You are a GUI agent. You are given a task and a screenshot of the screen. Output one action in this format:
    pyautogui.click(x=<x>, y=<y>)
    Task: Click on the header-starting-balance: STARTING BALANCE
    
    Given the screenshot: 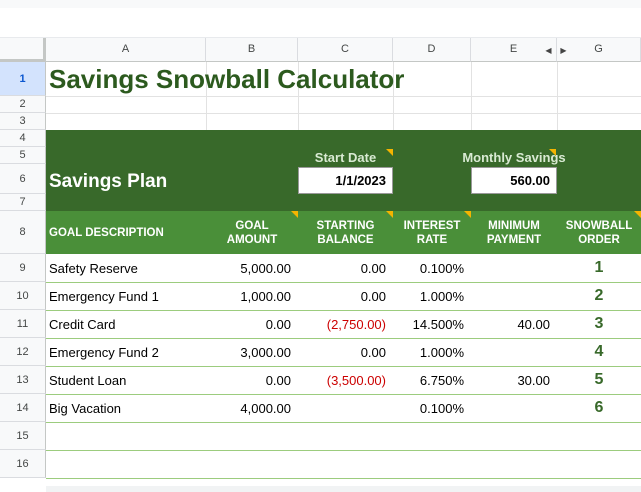 What is the action you would take?
    pyautogui.click(x=345, y=232)
    